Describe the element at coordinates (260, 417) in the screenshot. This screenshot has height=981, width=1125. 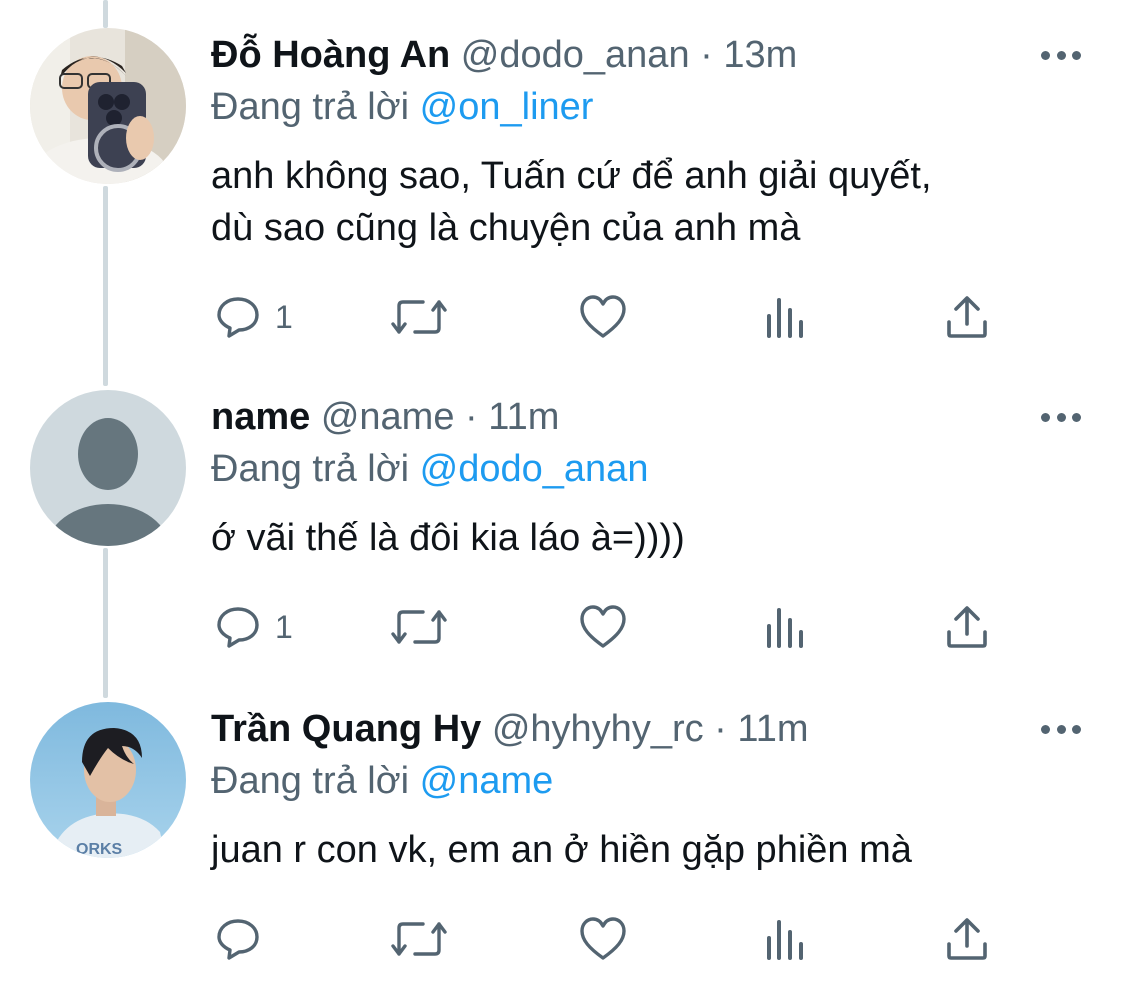
I see `display-name: name` at that location.